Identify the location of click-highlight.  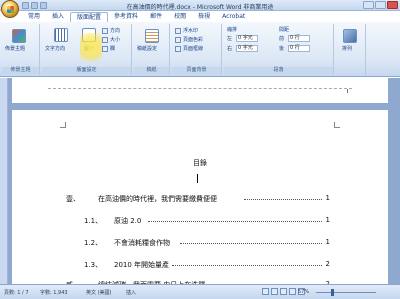
(91, 47).